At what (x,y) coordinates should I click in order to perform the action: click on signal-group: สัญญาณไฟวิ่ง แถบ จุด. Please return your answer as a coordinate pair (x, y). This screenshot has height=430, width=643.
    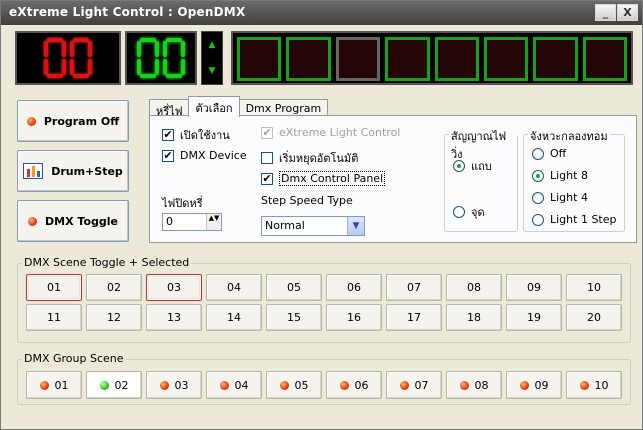
    Looking at the image, I should click on (481, 179).